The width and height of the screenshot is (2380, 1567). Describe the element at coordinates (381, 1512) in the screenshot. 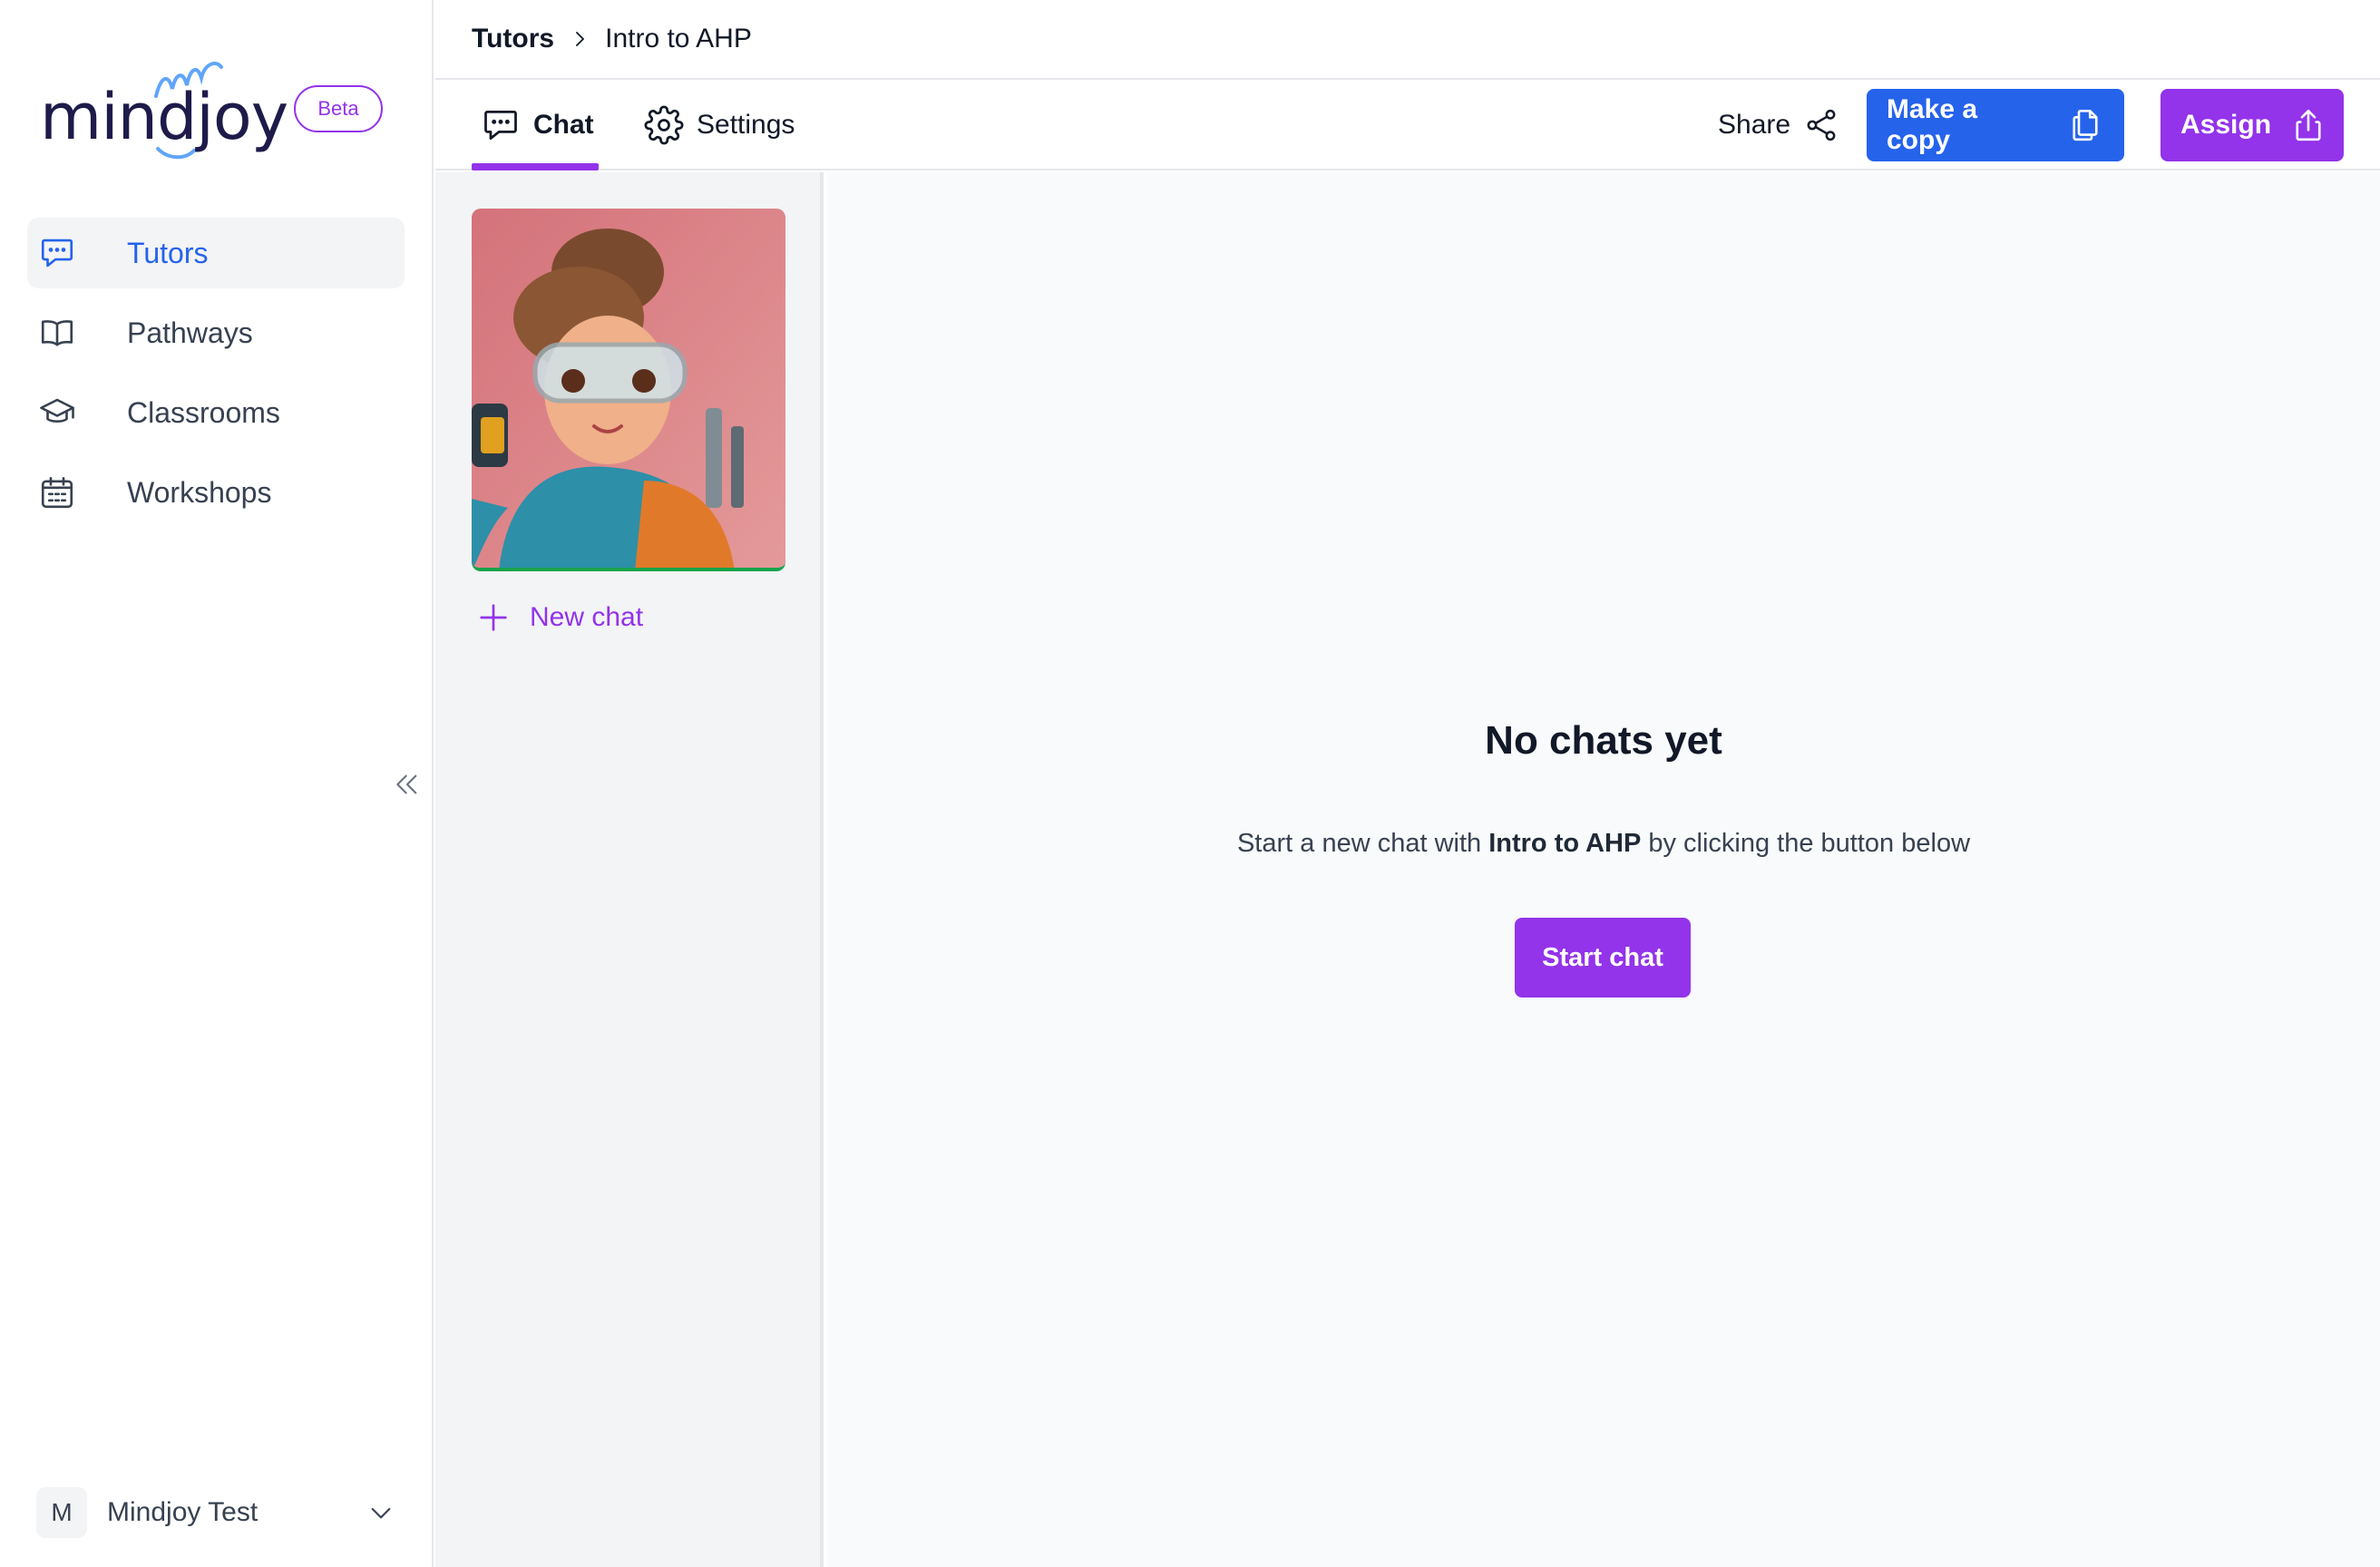

I see `chevron-down-icon` at that location.